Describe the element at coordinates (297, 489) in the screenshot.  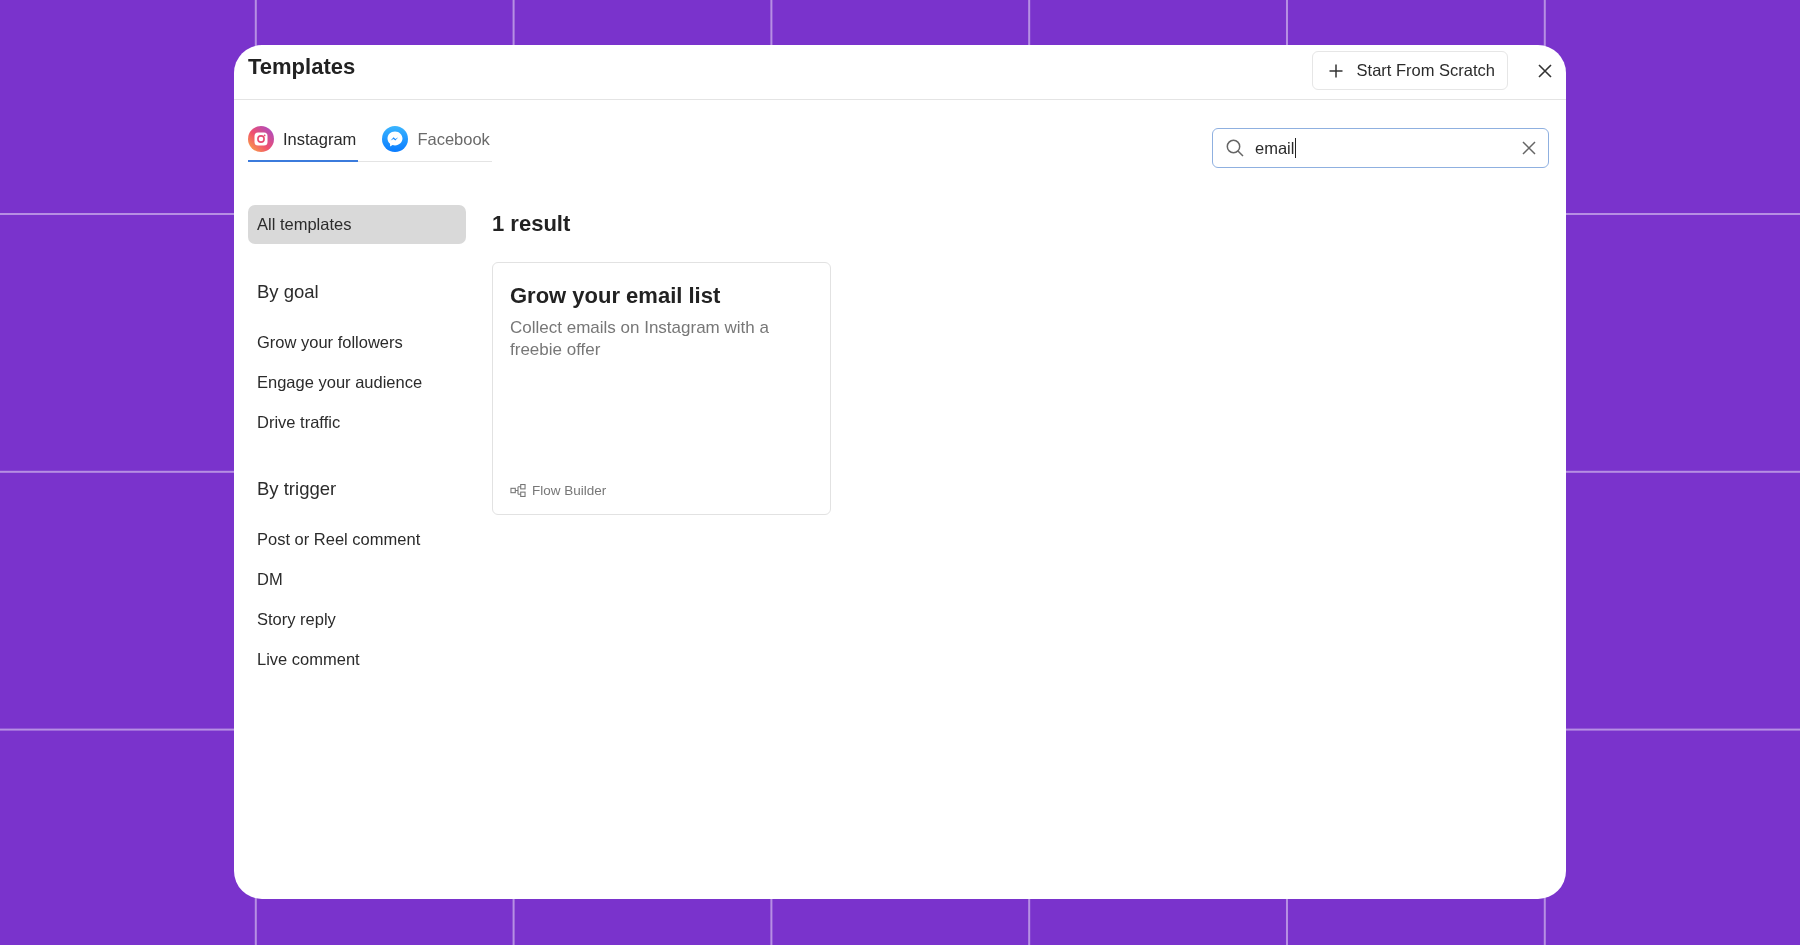
I see `sidebar-heading: By trigger` at that location.